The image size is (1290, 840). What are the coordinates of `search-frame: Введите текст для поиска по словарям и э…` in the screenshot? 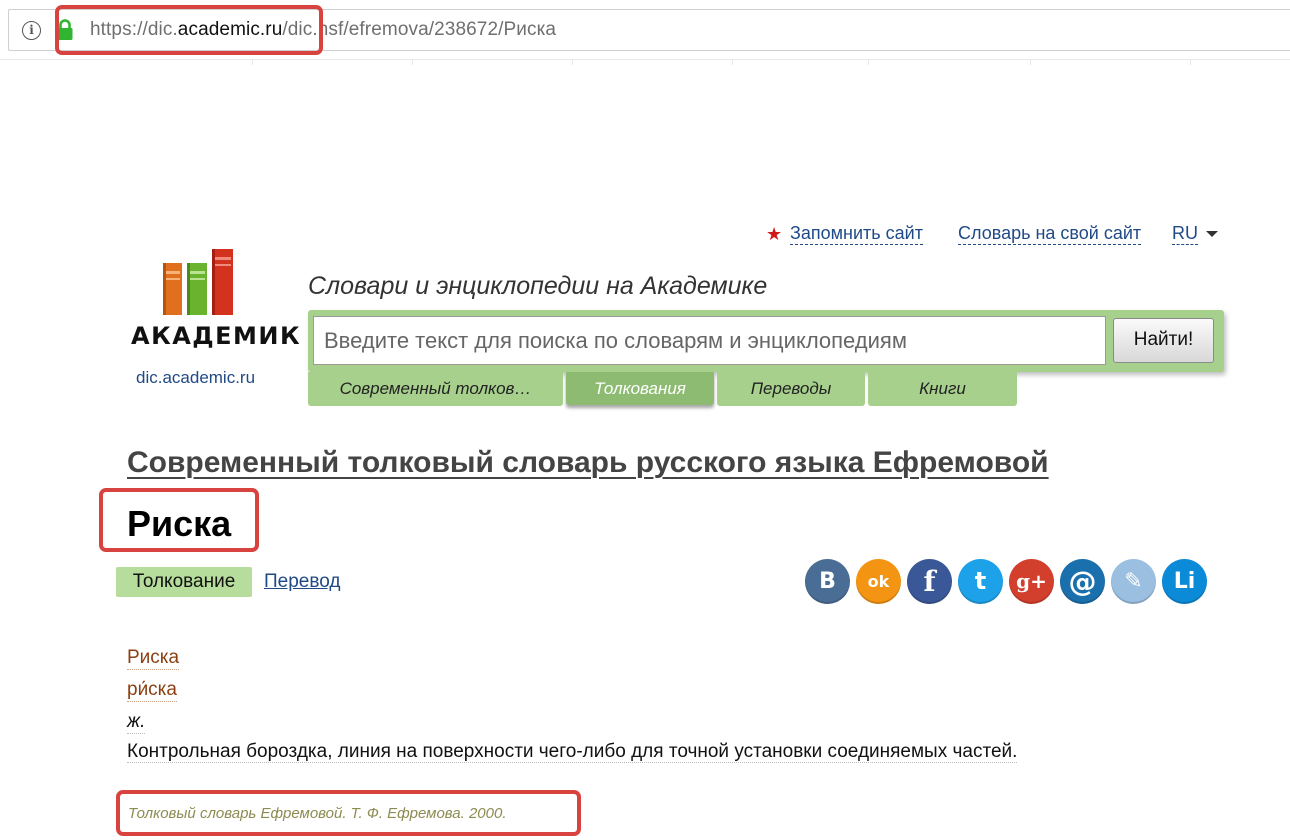 It's located at (766, 341).